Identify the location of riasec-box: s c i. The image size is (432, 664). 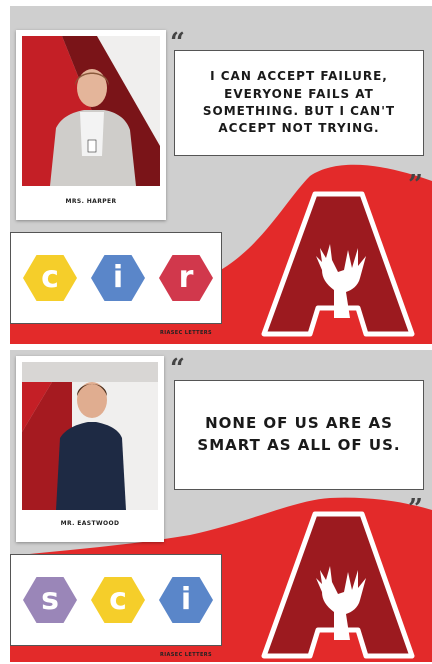
(116, 600).